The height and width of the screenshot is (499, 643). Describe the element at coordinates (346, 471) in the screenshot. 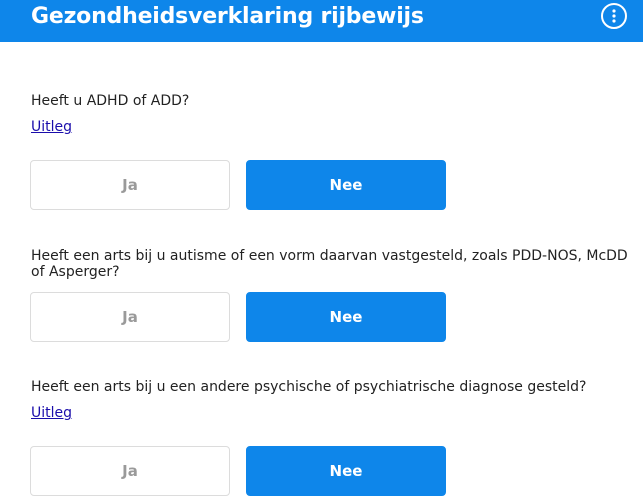

I see `answer-nee-button-psychische-diagnose: Nee` at that location.